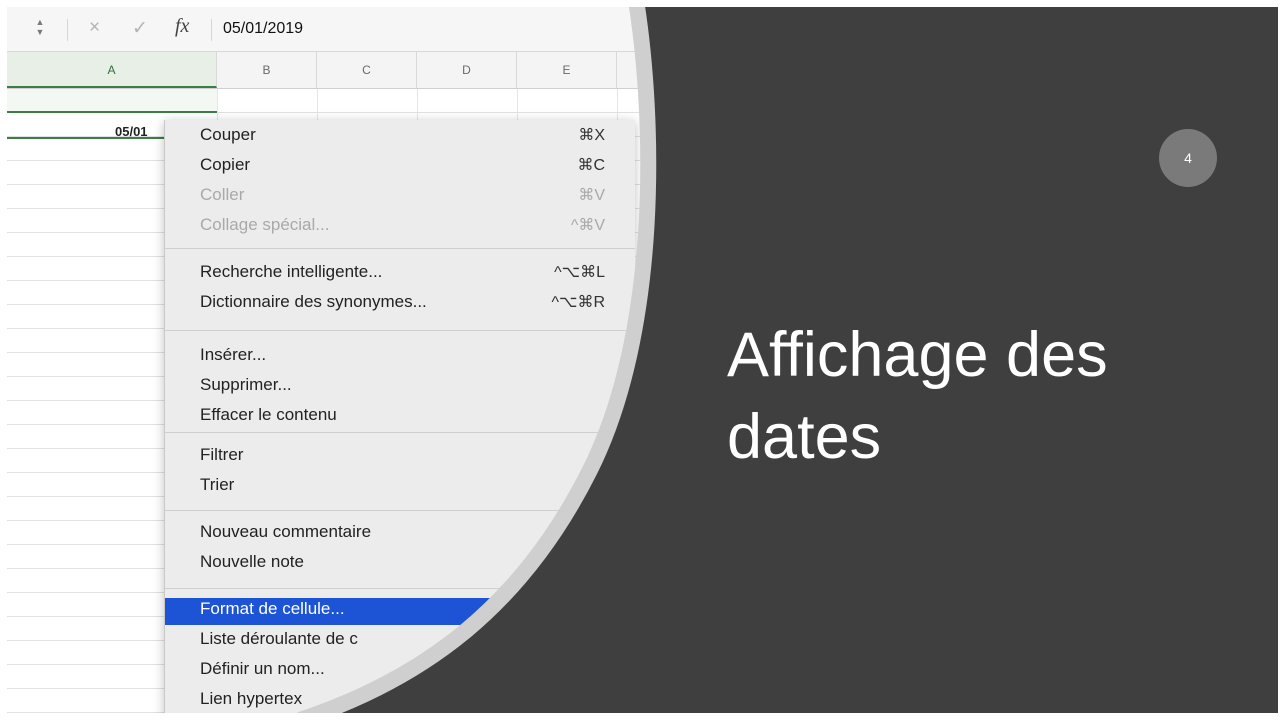 This screenshot has height=720, width=1285. What do you see at coordinates (804, 437) in the screenshot?
I see `slide-title-line: dates` at bounding box center [804, 437].